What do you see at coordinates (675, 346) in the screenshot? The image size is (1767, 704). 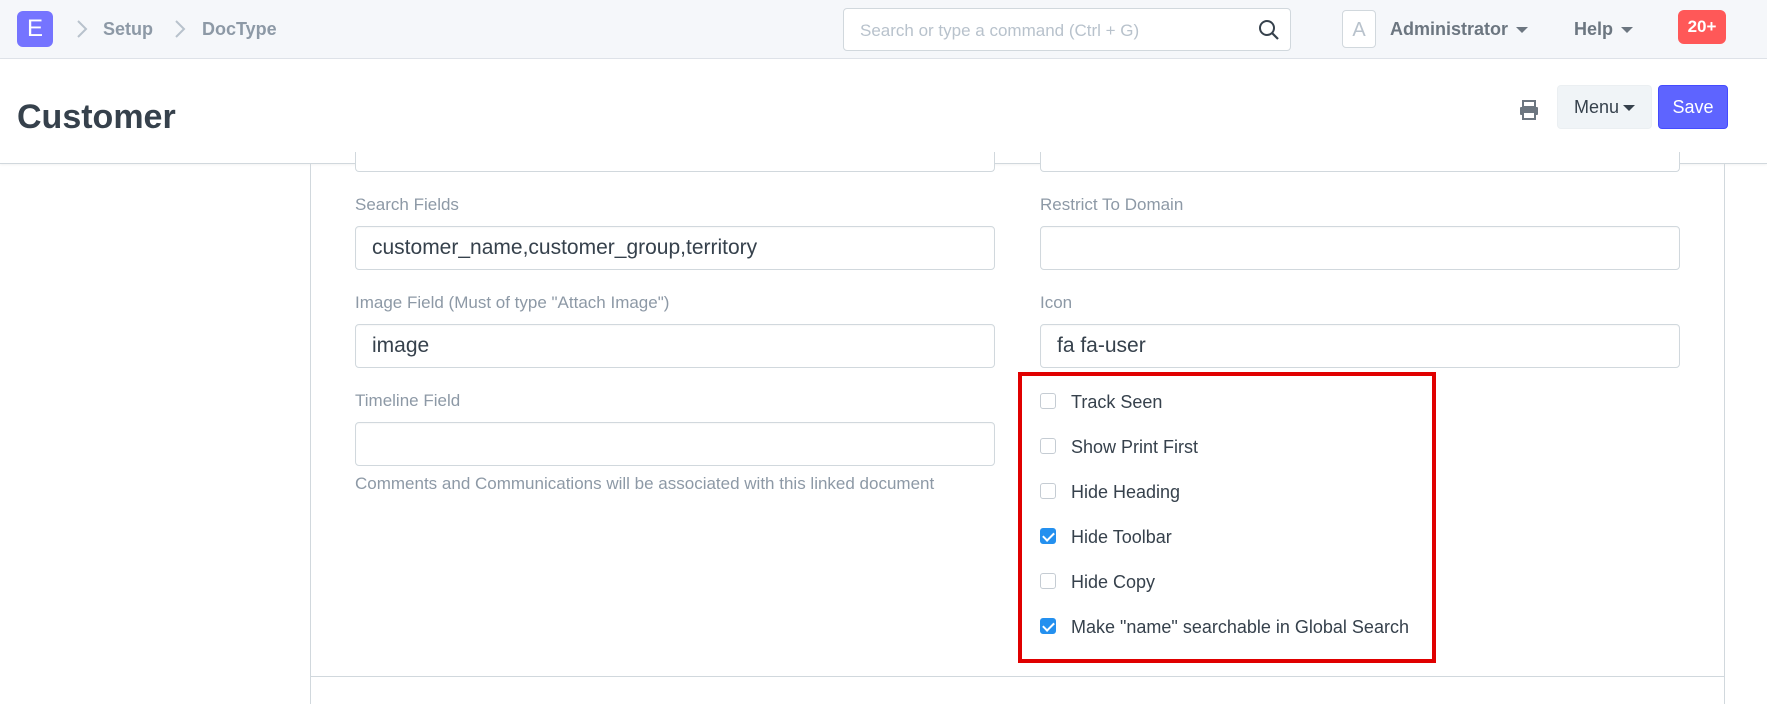 I see `image-field-input: image` at bounding box center [675, 346].